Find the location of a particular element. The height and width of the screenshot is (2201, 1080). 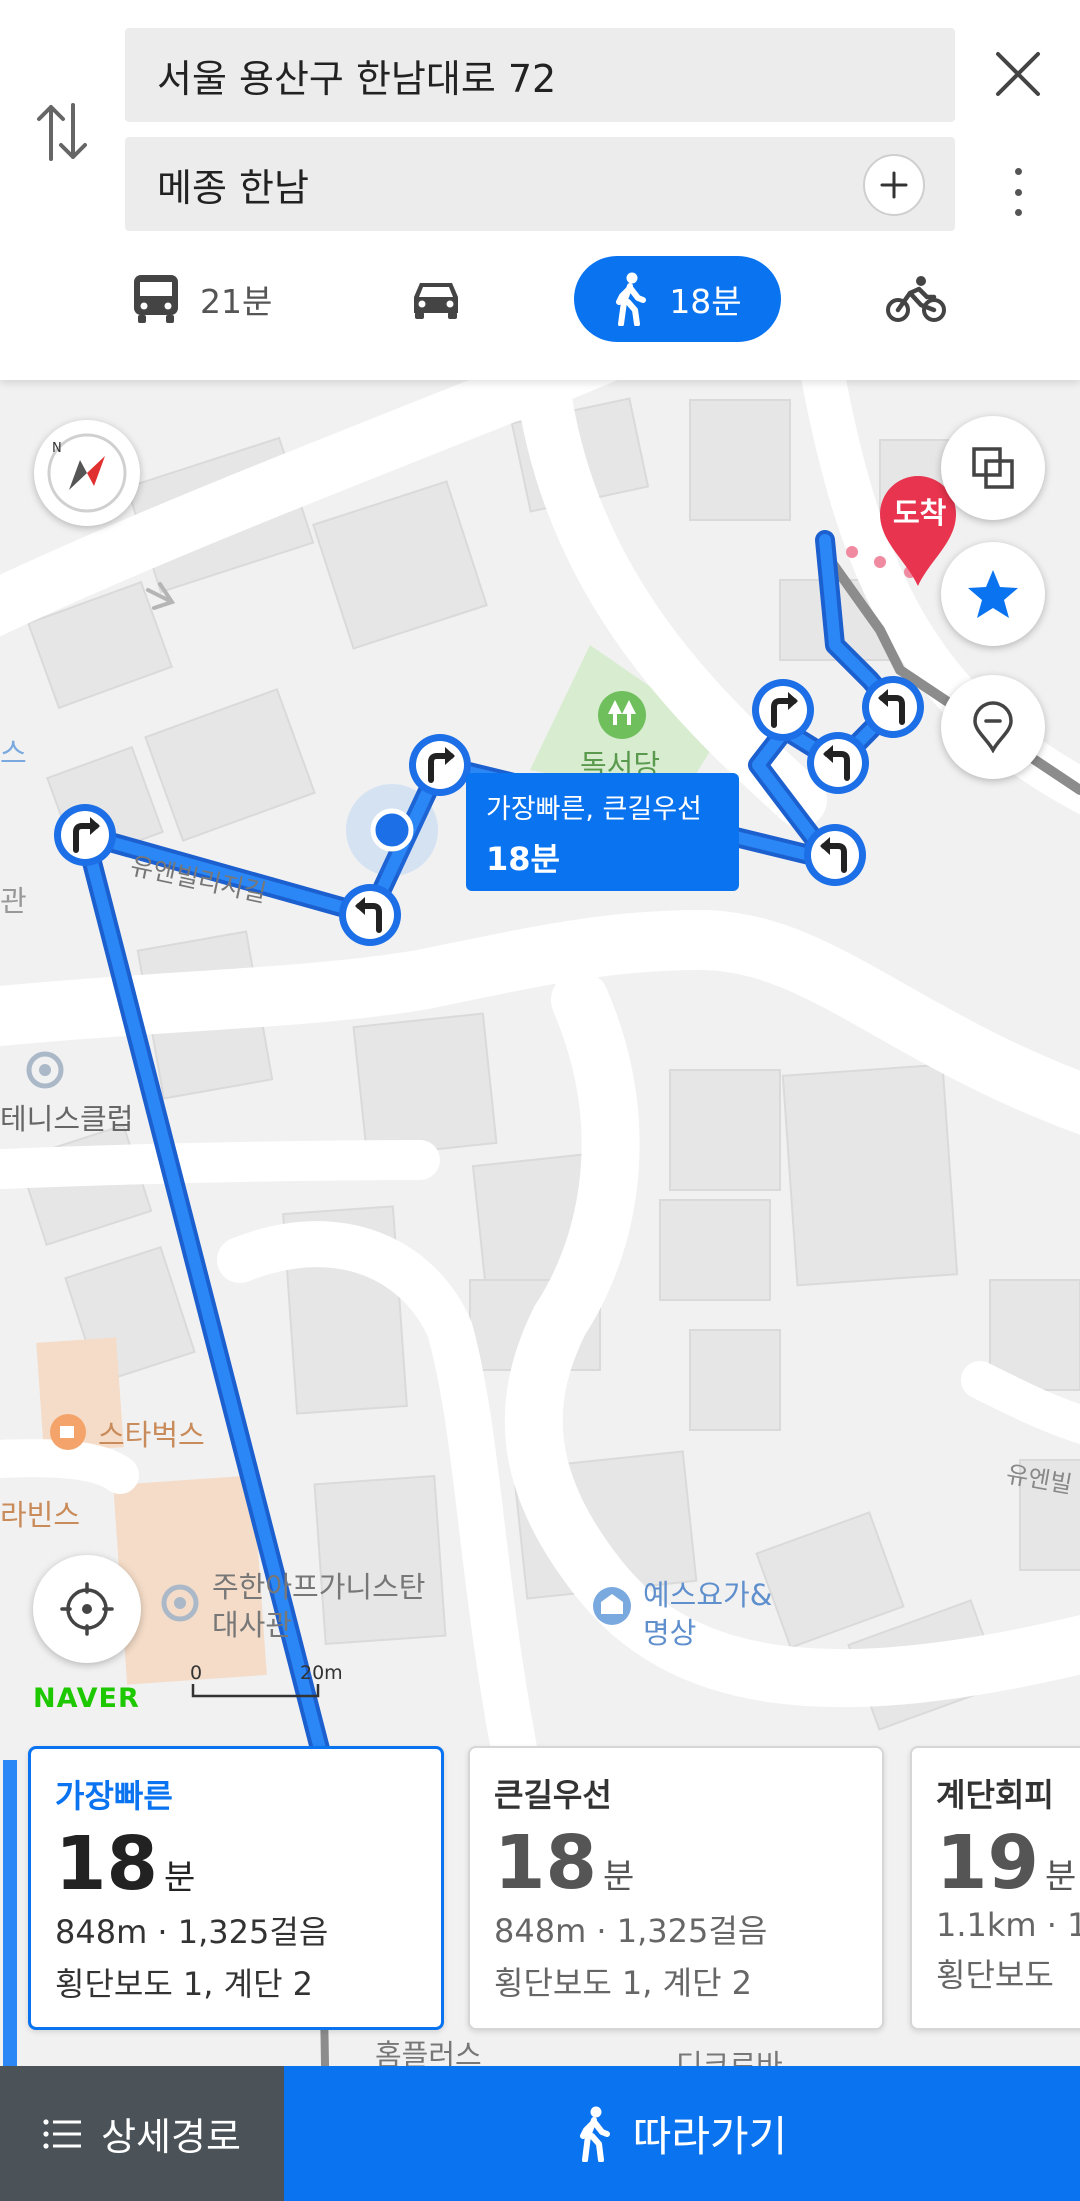

map-layers-button is located at coordinates (993, 468).